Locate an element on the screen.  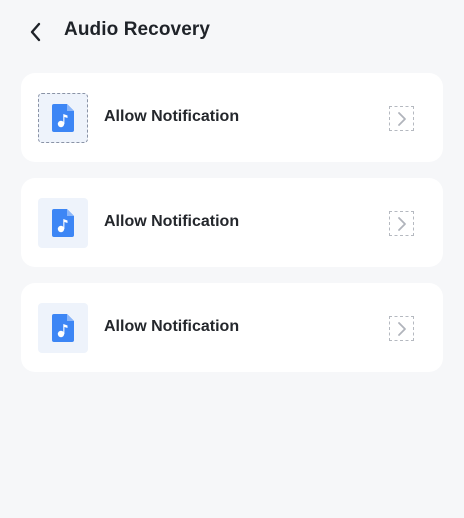
back-button is located at coordinates (36, 32).